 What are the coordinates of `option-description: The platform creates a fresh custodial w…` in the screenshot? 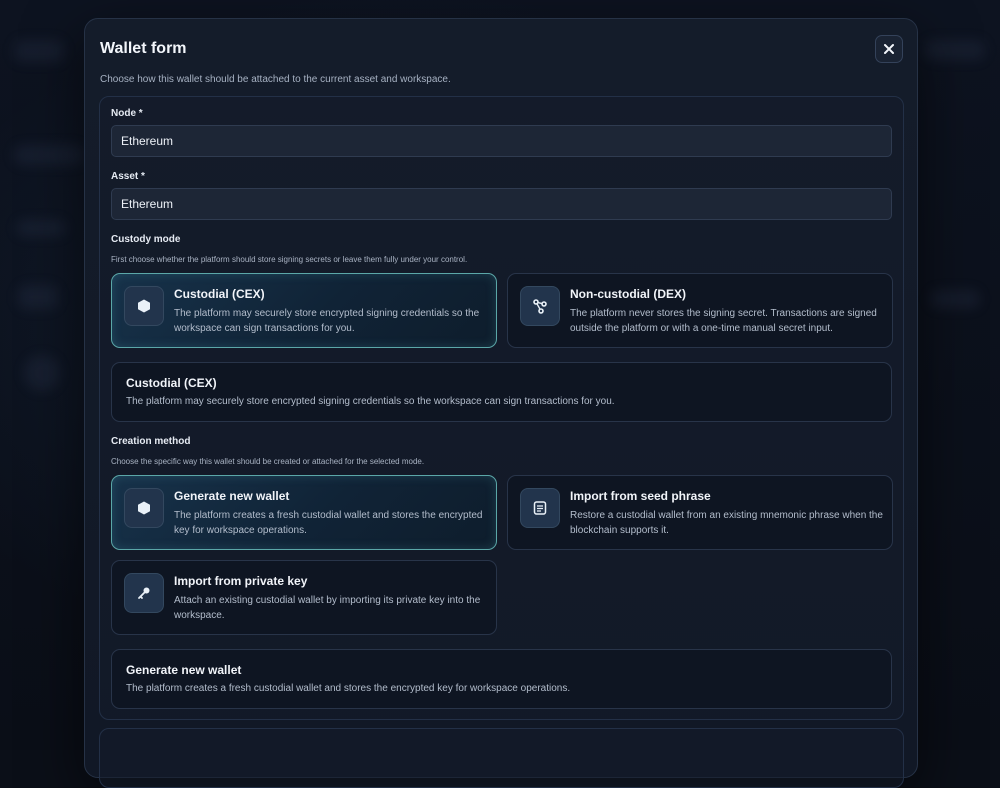 It's located at (328, 523).